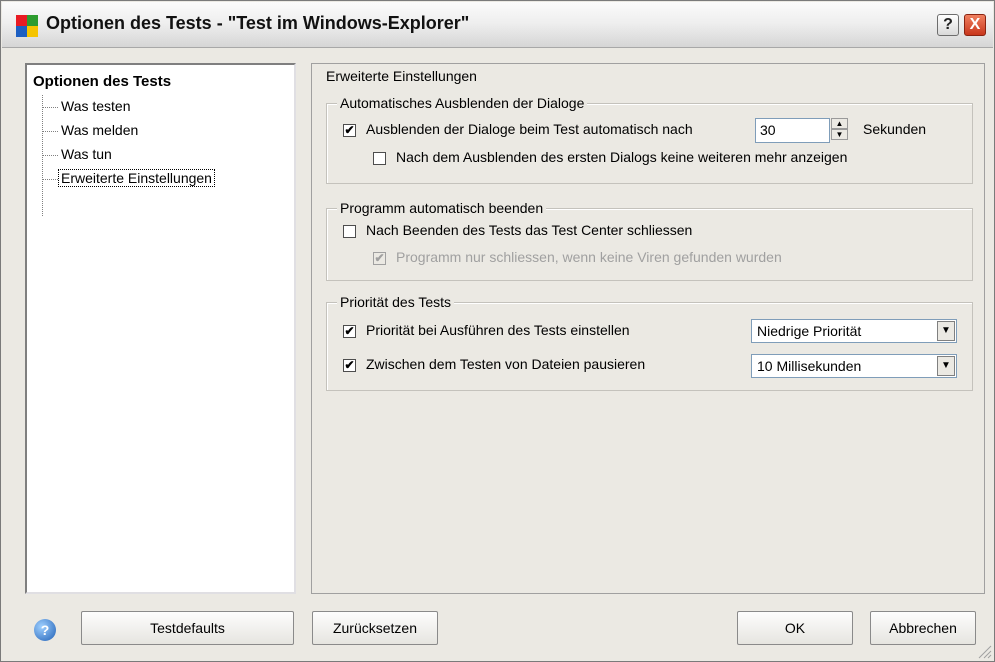 The width and height of the screenshot is (995, 662). I want to click on priority-select-value: Niedrige Priorität, so click(809, 331).